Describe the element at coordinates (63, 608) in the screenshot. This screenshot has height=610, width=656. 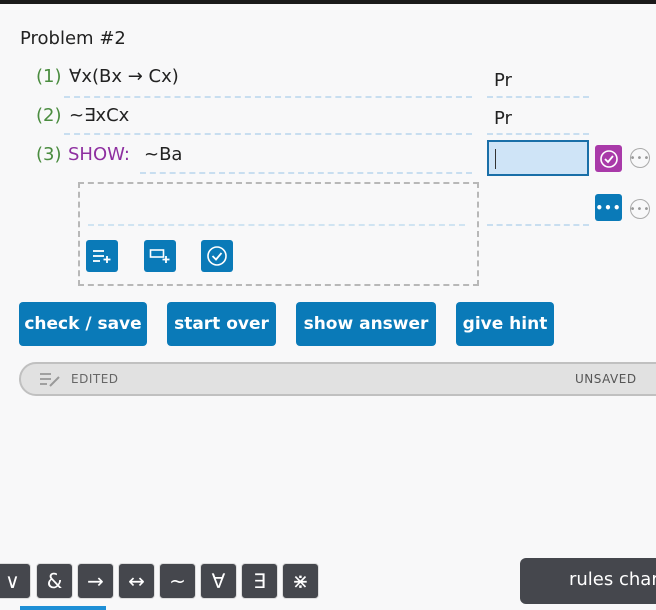
I see `bottom-tab-indicator` at that location.